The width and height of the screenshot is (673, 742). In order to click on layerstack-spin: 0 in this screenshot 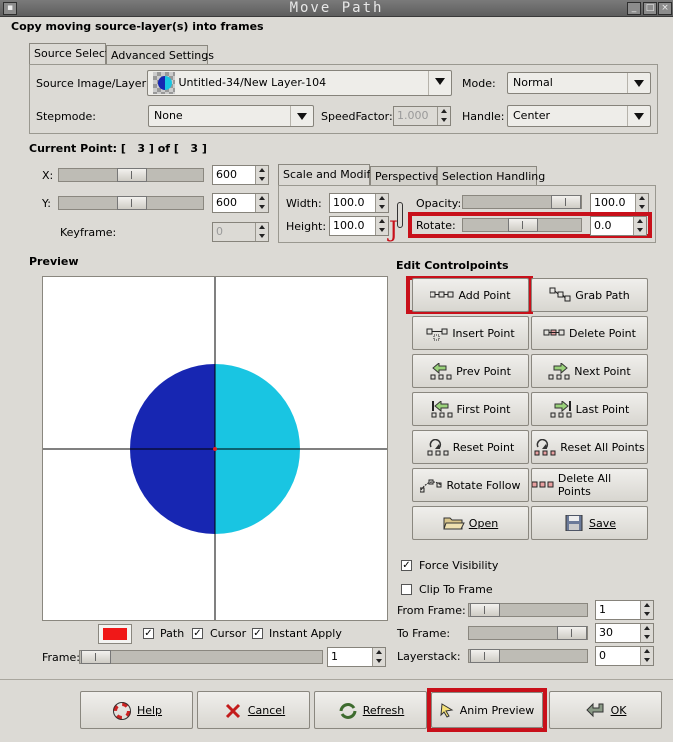, I will do `click(624, 656)`.